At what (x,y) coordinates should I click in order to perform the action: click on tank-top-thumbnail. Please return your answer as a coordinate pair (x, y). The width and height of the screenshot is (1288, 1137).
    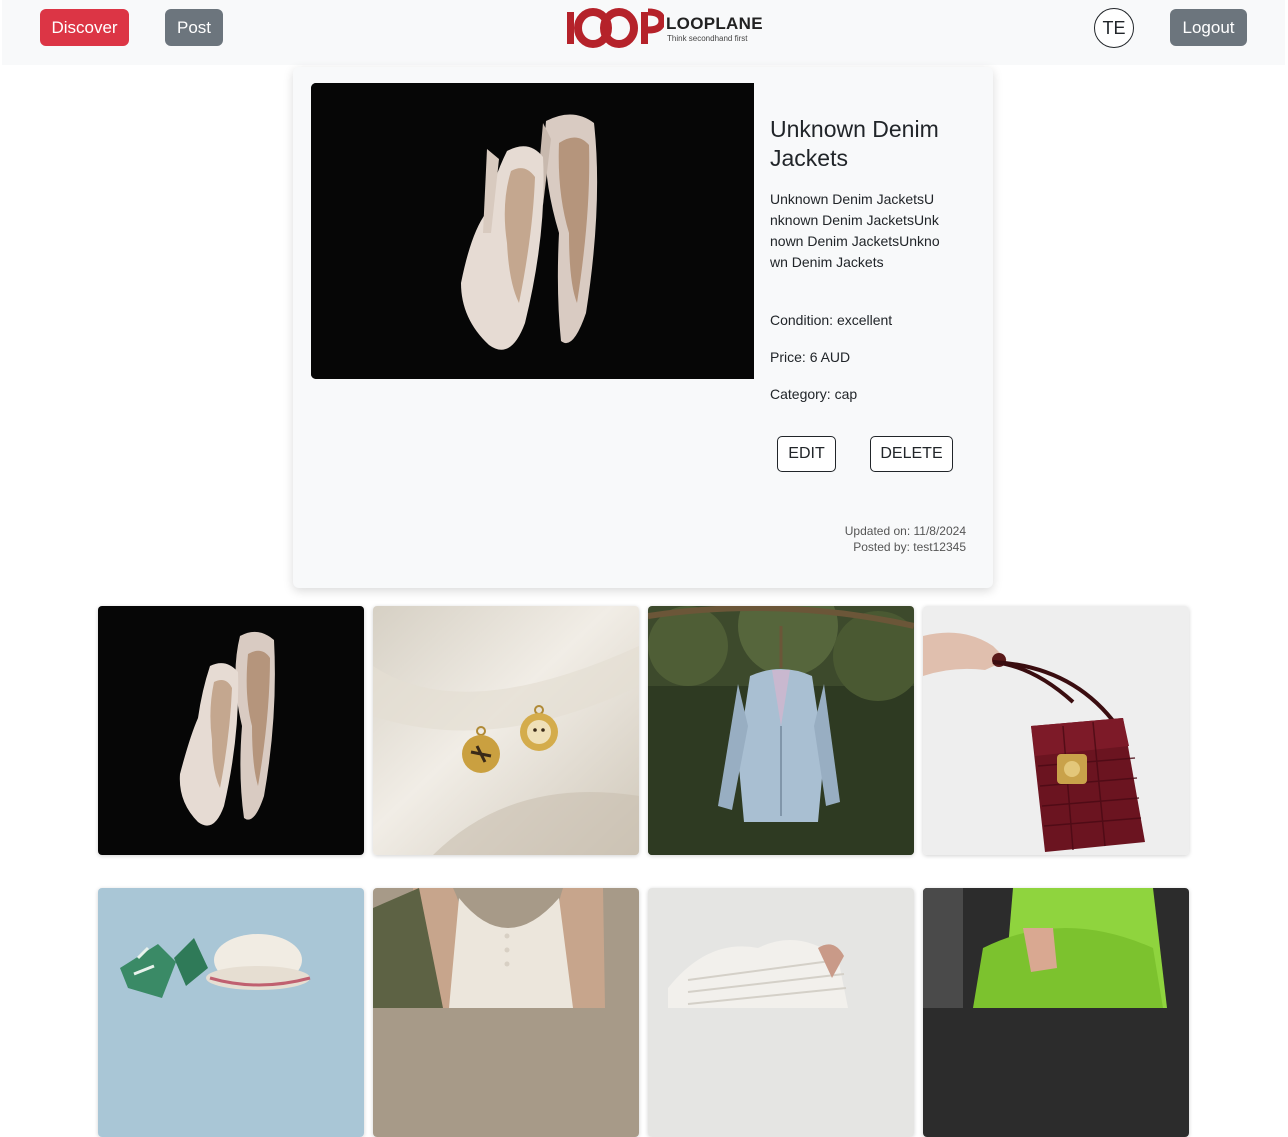
    Looking at the image, I should click on (506, 1012).